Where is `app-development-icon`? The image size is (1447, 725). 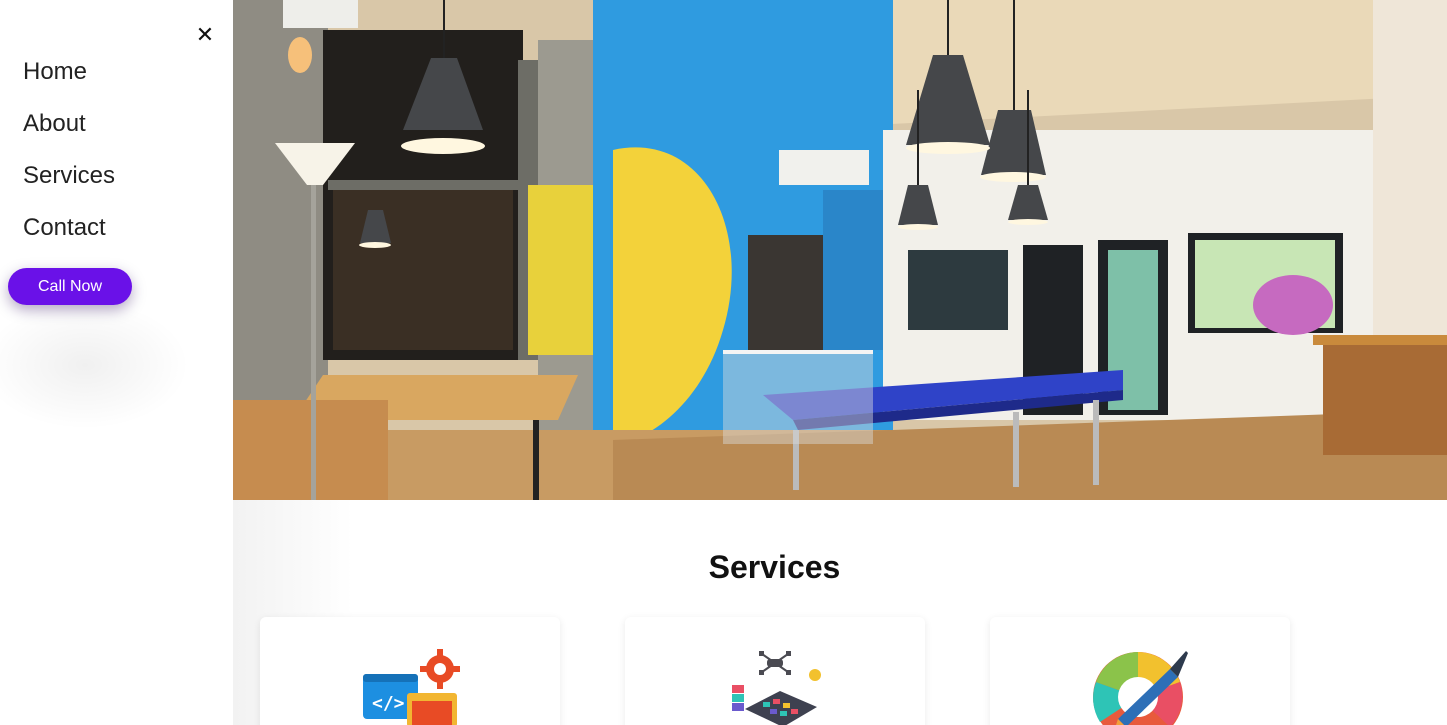 app-development-icon is located at coordinates (776, 688).